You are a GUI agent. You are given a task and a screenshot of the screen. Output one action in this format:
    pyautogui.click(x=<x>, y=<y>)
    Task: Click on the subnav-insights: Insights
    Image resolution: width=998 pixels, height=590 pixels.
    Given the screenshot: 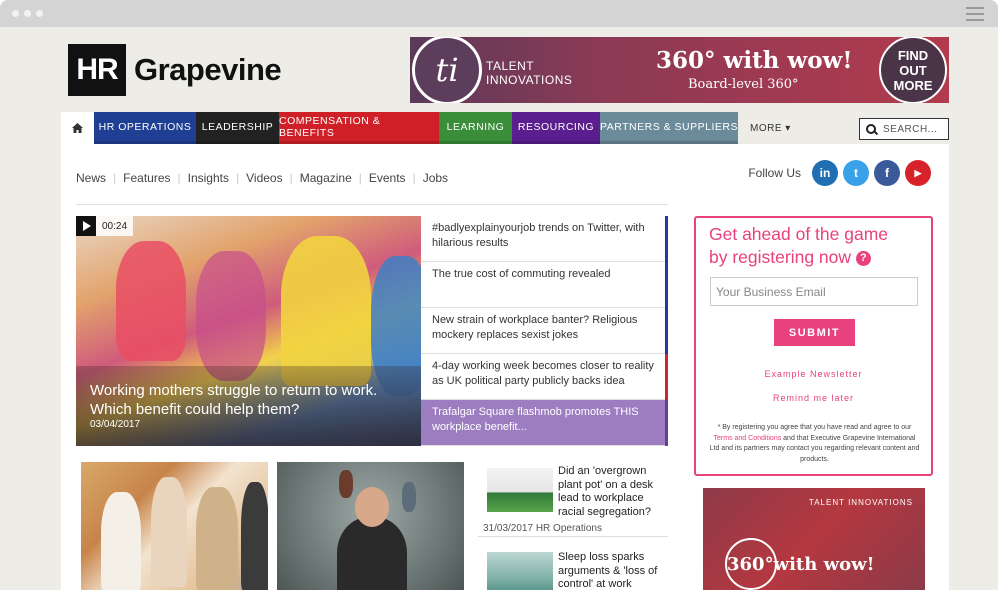 What is the action you would take?
    pyautogui.click(x=208, y=178)
    